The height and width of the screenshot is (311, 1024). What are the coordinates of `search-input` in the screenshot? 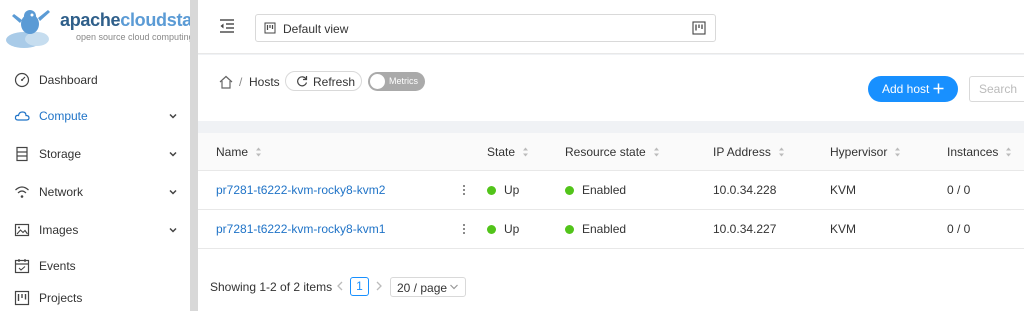 It's located at (996, 89).